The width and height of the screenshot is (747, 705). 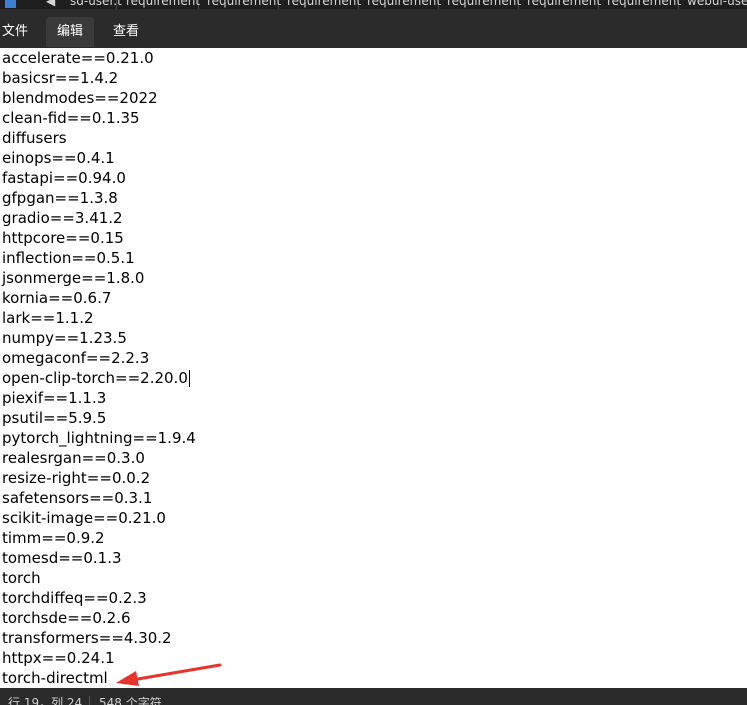 What do you see at coordinates (53, 4) in the screenshot?
I see `back-arrow-icon: ◀` at bounding box center [53, 4].